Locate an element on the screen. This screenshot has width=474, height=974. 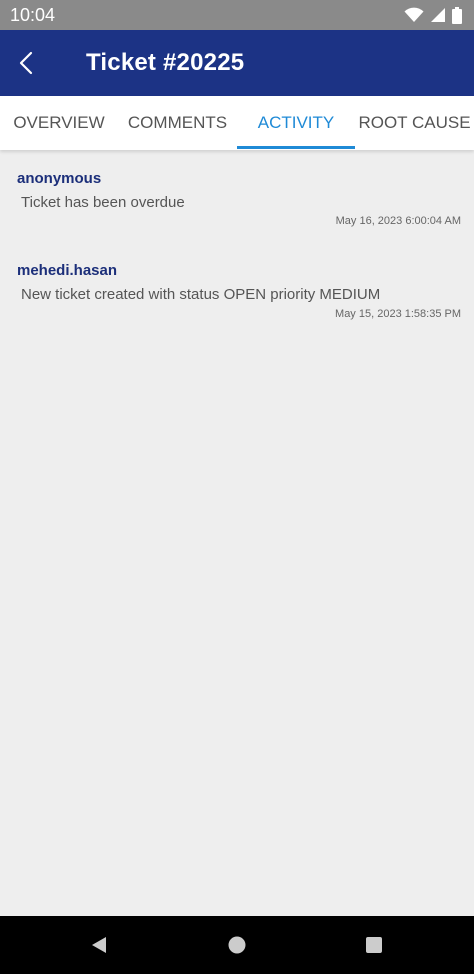
tab-root-cause: ROOT CAUSE is located at coordinates (414, 123).